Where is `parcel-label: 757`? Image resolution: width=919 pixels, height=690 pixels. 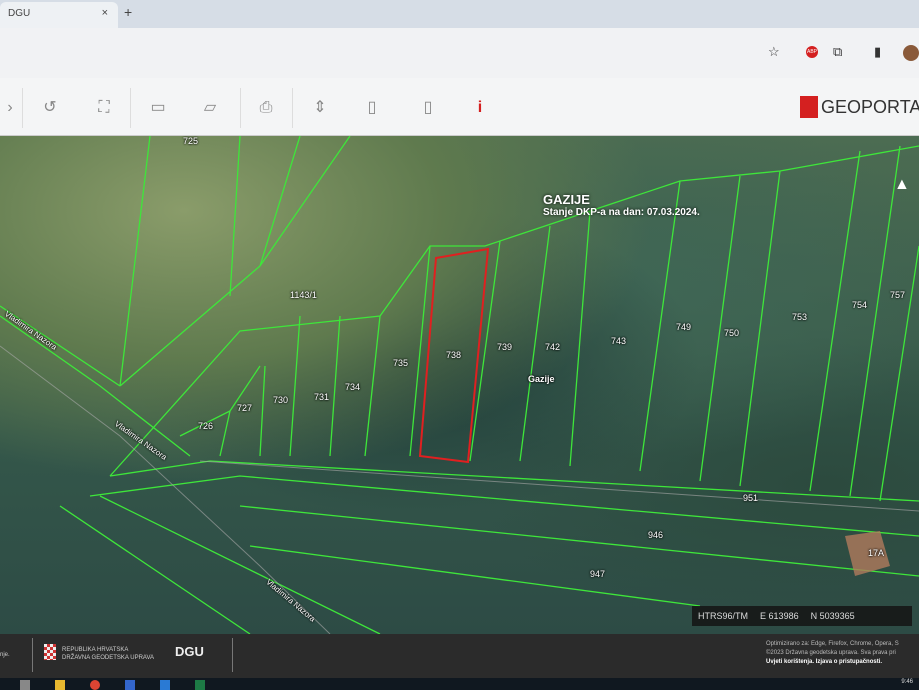 parcel-label: 757 is located at coordinates (897, 295).